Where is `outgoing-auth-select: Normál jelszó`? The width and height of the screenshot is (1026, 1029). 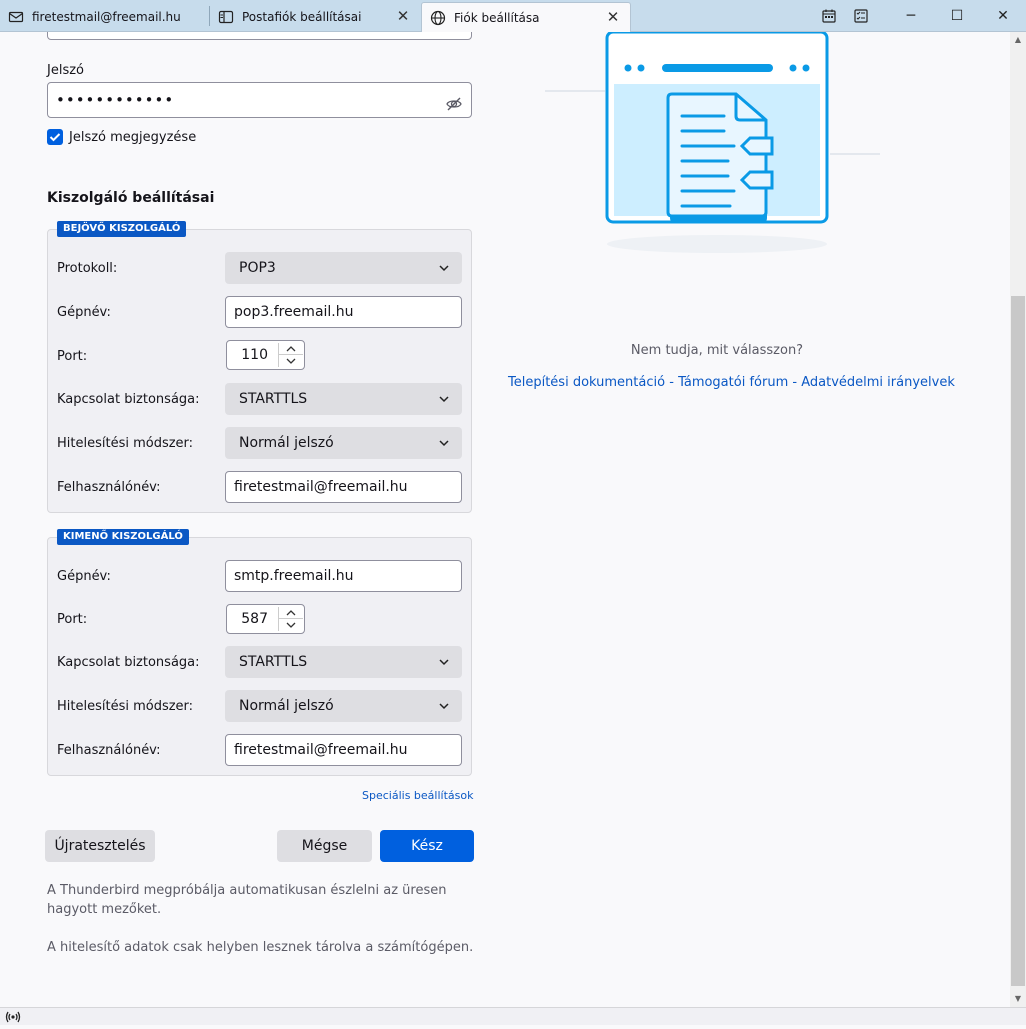 outgoing-auth-select: Normál jelszó is located at coordinates (343, 706).